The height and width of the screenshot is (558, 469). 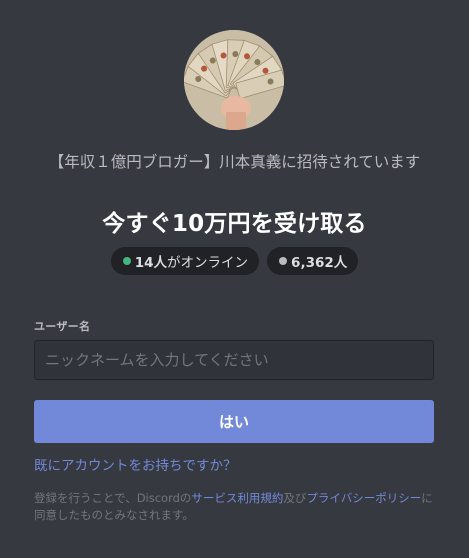 I want to click on terms-link: サービス利用規約, so click(x=237, y=498).